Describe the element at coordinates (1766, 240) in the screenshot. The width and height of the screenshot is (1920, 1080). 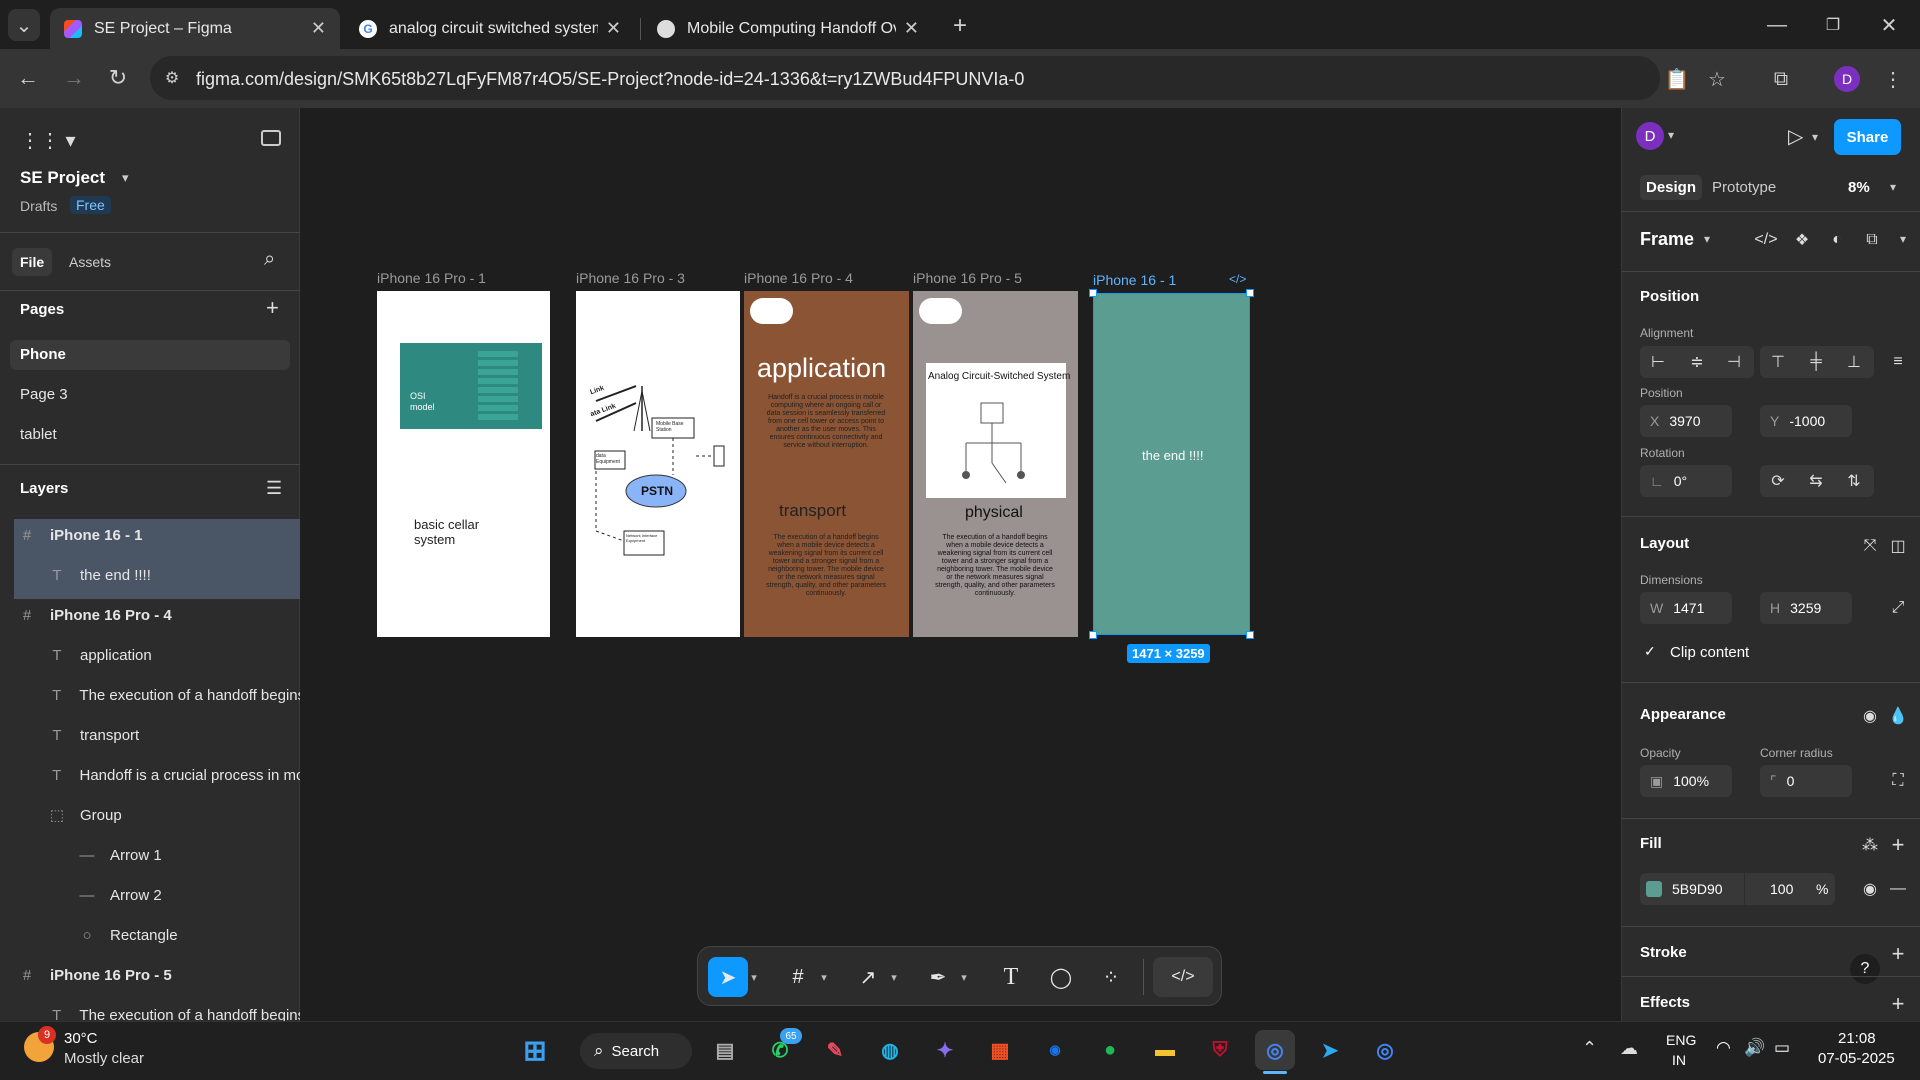
I see `code-icon: </>` at that location.